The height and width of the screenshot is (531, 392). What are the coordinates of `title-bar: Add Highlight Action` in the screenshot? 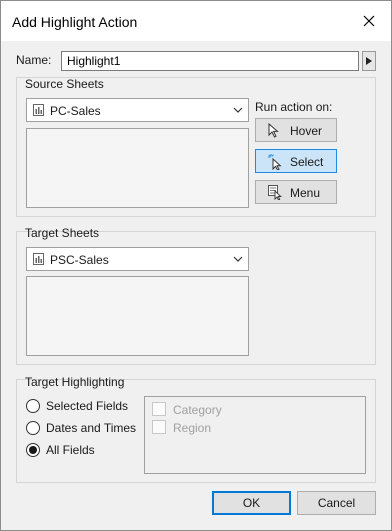 It's located at (196, 21).